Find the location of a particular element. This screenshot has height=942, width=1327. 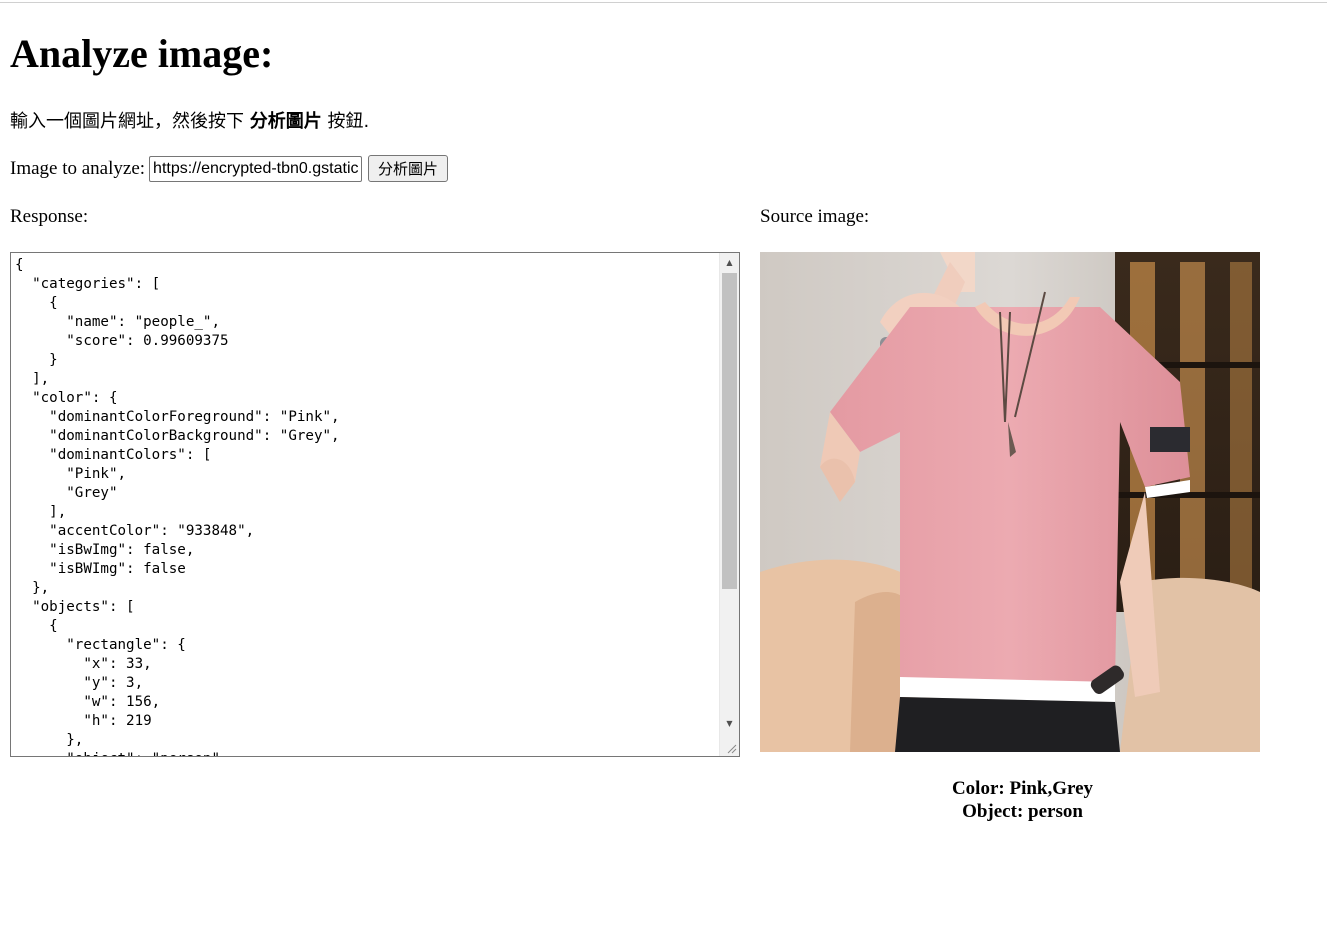

instructions-text-after: 按鈕. is located at coordinates (345, 121).